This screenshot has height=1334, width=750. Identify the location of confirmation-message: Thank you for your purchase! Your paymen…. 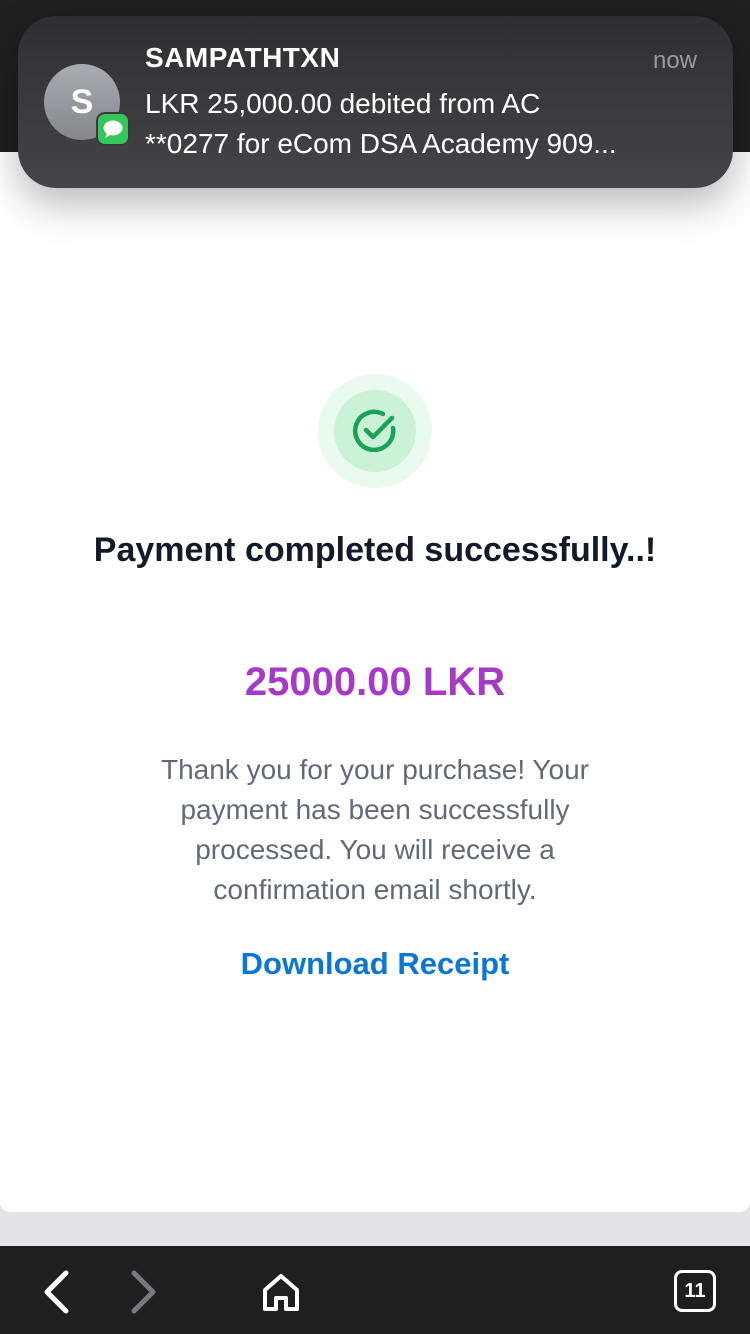
(375, 829).